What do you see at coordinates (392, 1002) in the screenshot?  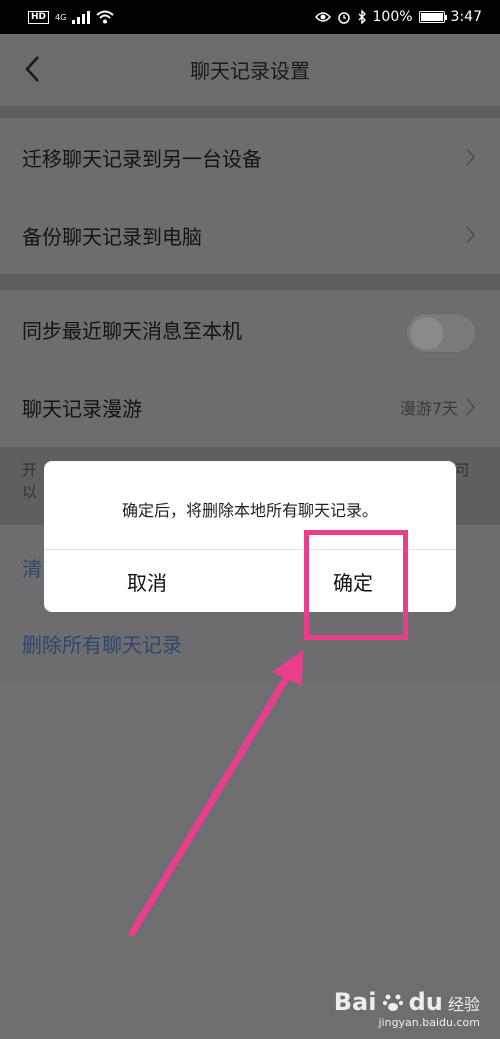 I see `paw-icon` at bounding box center [392, 1002].